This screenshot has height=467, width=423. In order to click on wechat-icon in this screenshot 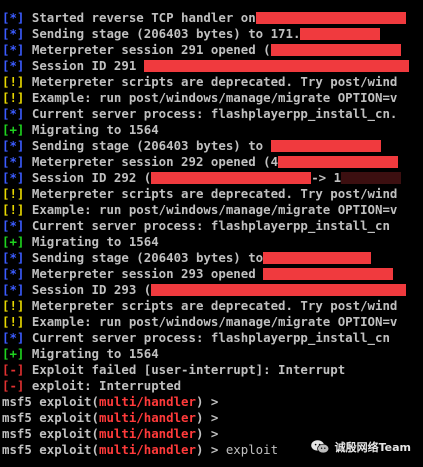, I will do `click(319, 447)`.